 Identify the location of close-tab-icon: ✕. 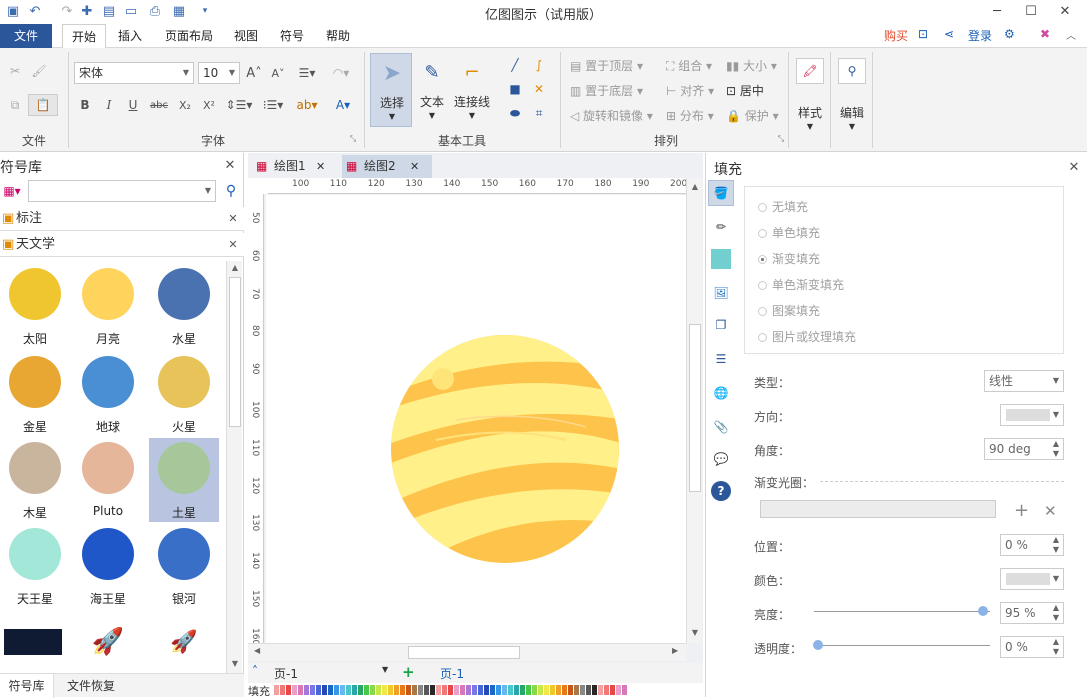
(414, 166).